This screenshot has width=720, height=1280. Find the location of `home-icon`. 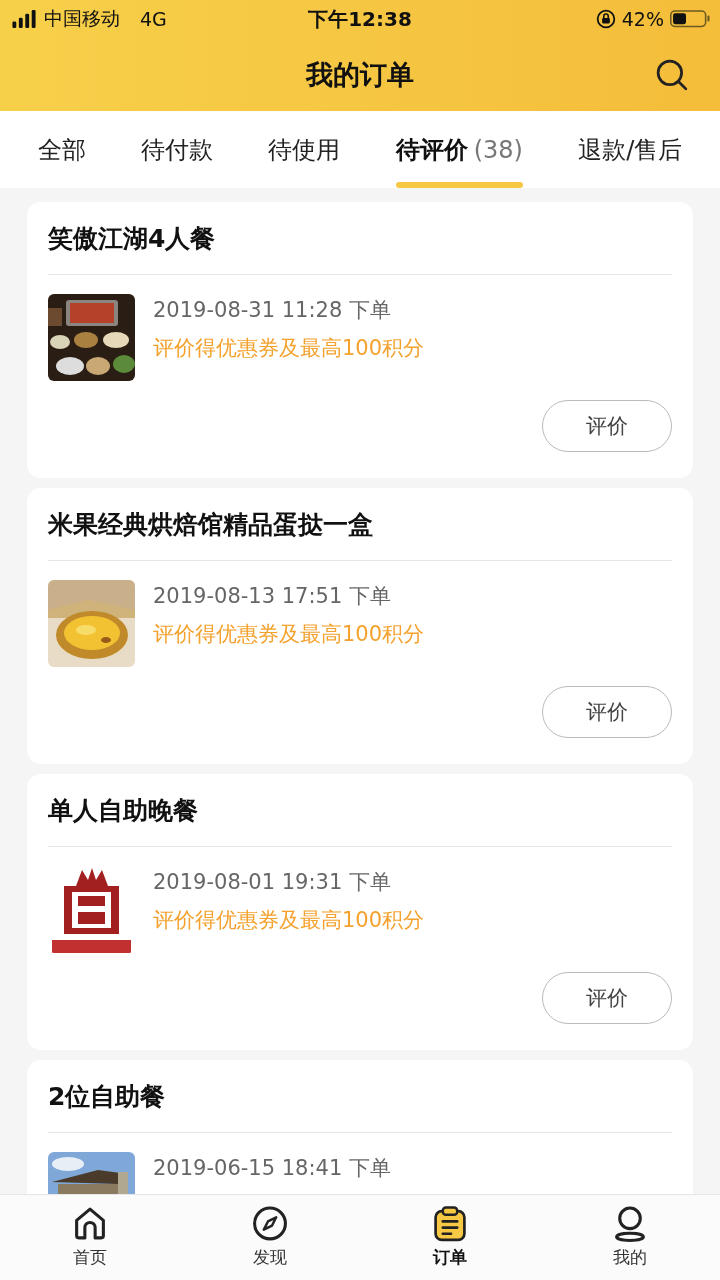

home-icon is located at coordinates (90, 1224).